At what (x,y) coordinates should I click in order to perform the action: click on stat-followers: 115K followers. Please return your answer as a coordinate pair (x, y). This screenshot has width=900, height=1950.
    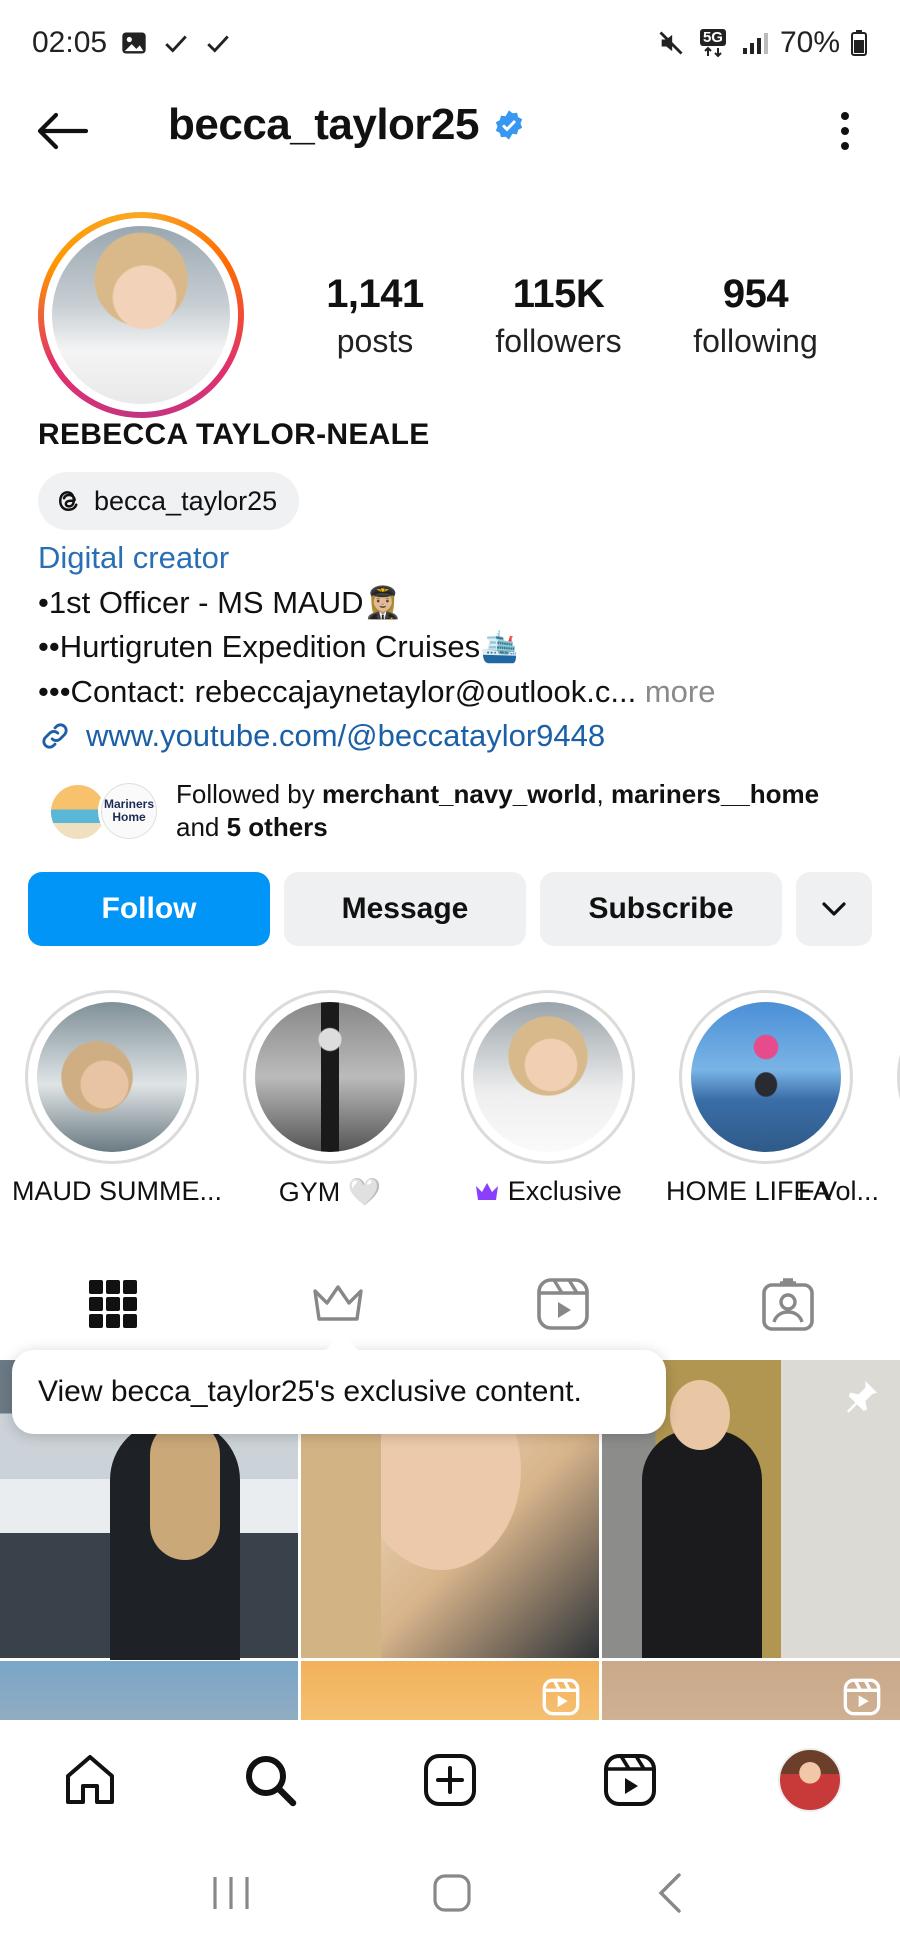
    Looking at the image, I should click on (558, 316).